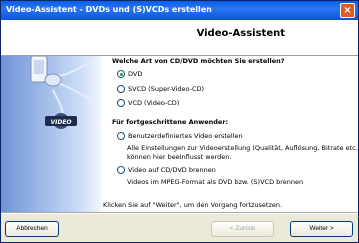  What do you see at coordinates (172, 170) in the screenshot?
I see `option-burn-video-label: Video auf CD/DVD brennen` at bounding box center [172, 170].